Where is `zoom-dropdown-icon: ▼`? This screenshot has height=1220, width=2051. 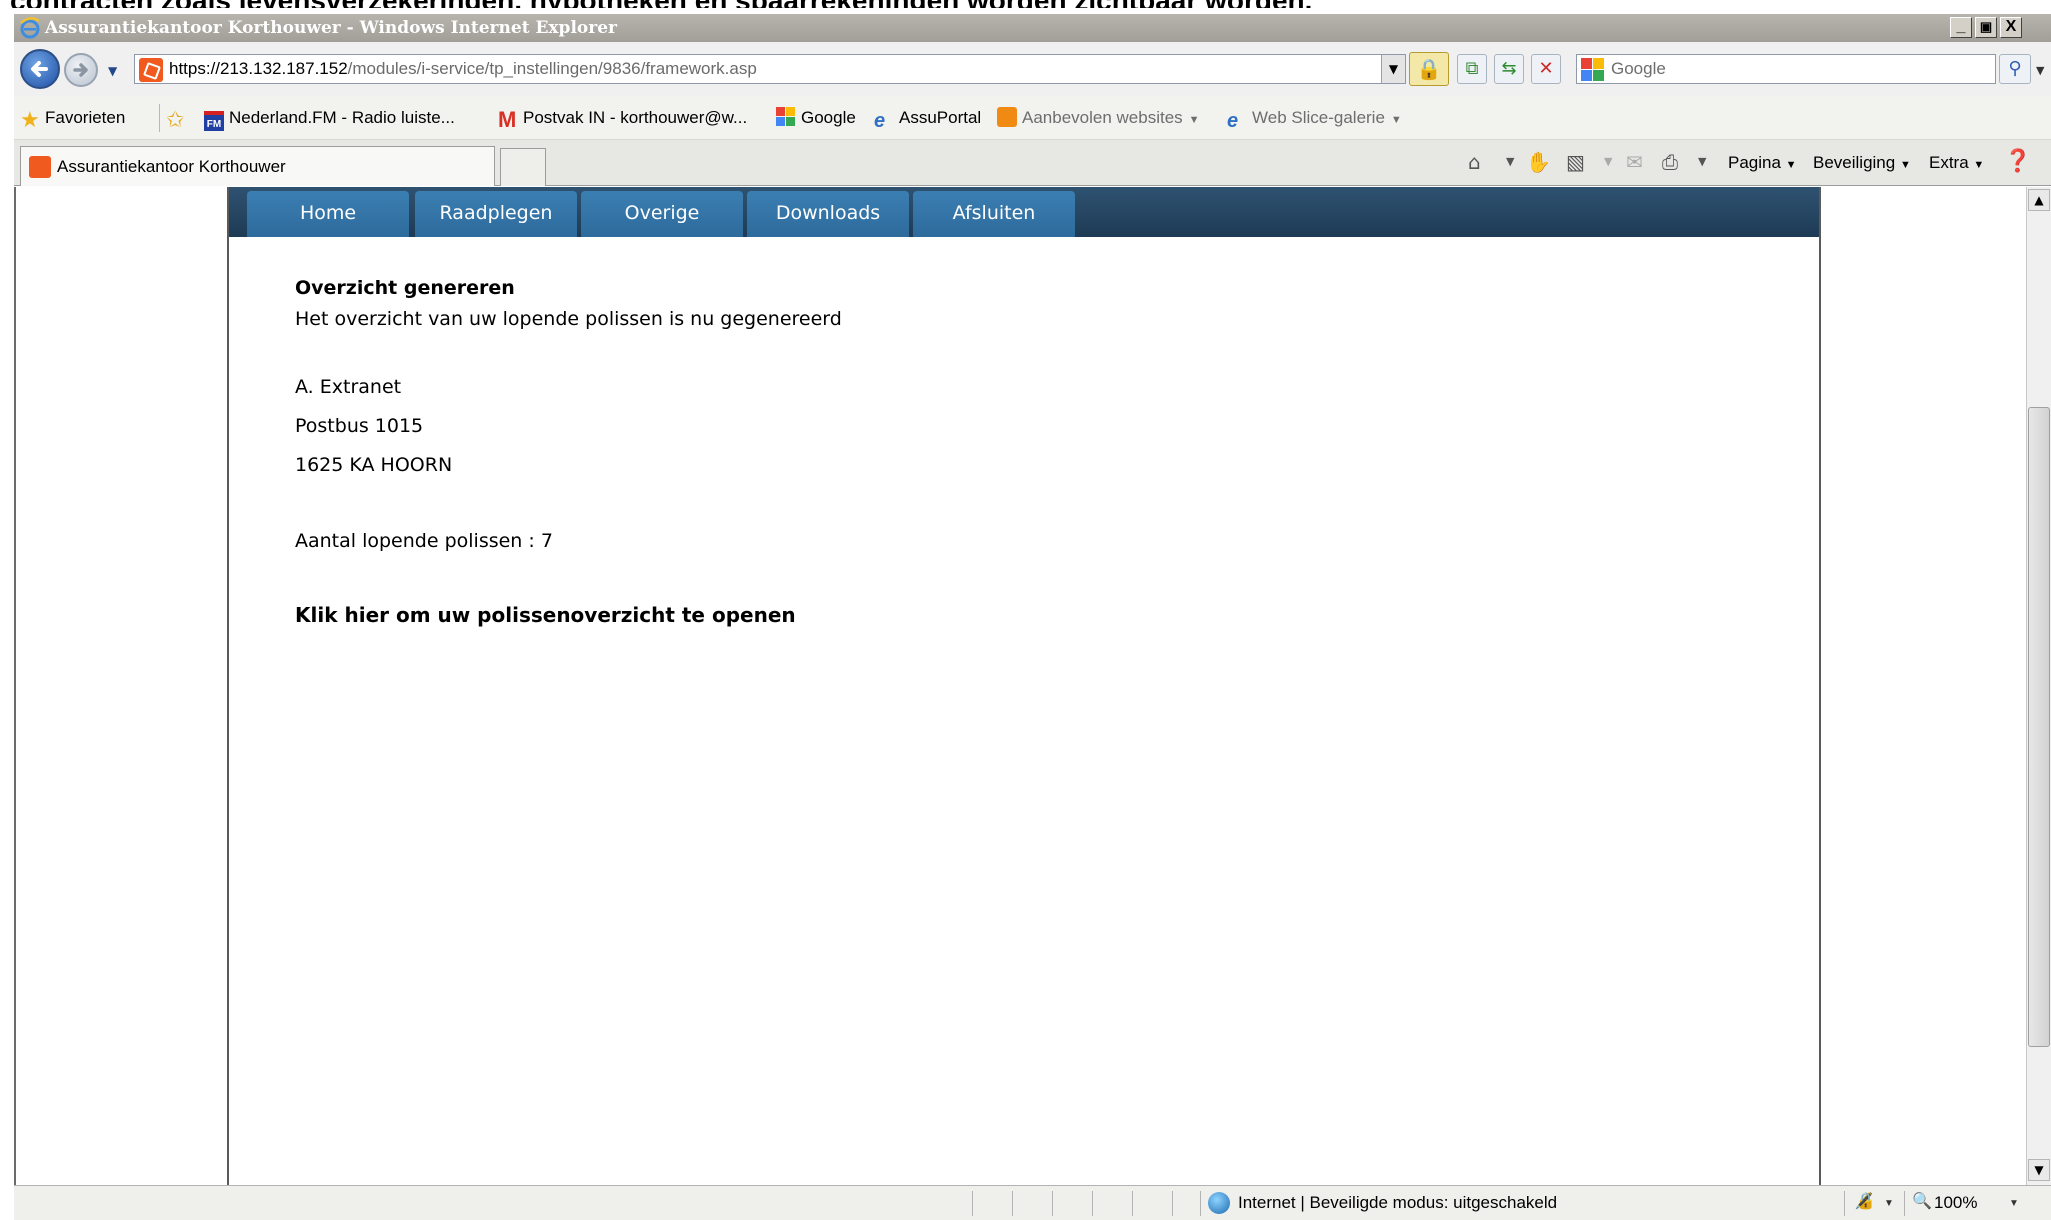
zoom-dropdown-icon: ▼ is located at coordinates (2014, 1204).